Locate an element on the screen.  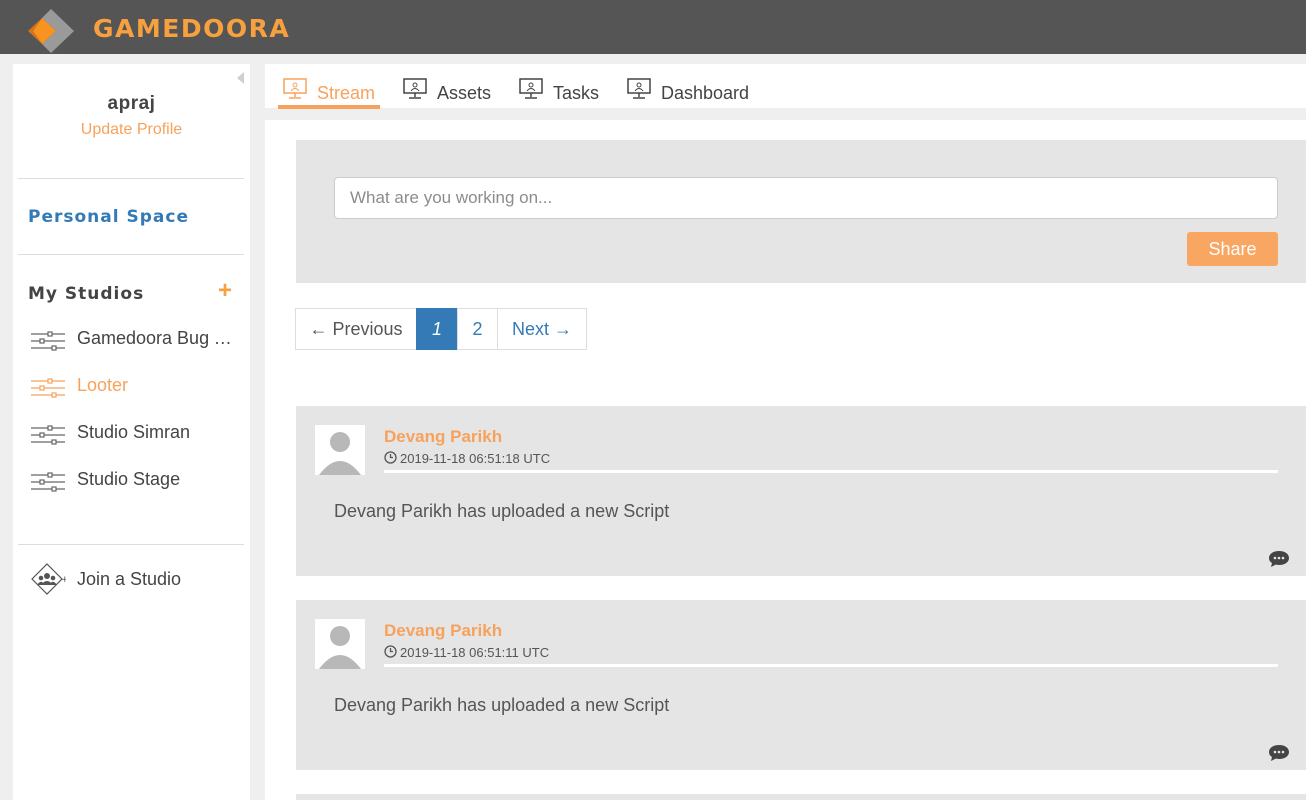
tab-label: Tasks is located at coordinates (576, 93).